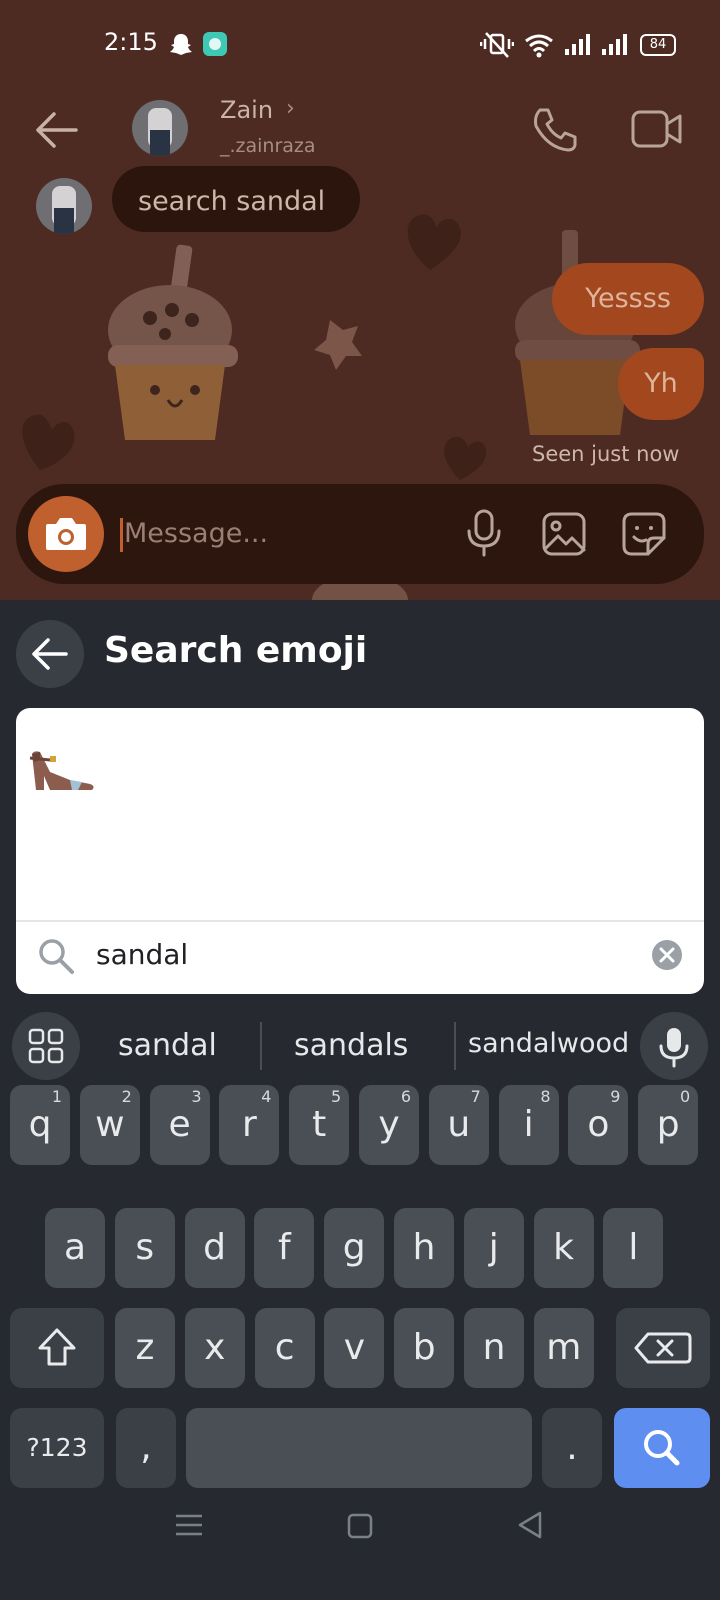  What do you see at coordinates (266, 1096) in the screenshot?
I see `key-hint: 4` at bounding box center [266, 1096].